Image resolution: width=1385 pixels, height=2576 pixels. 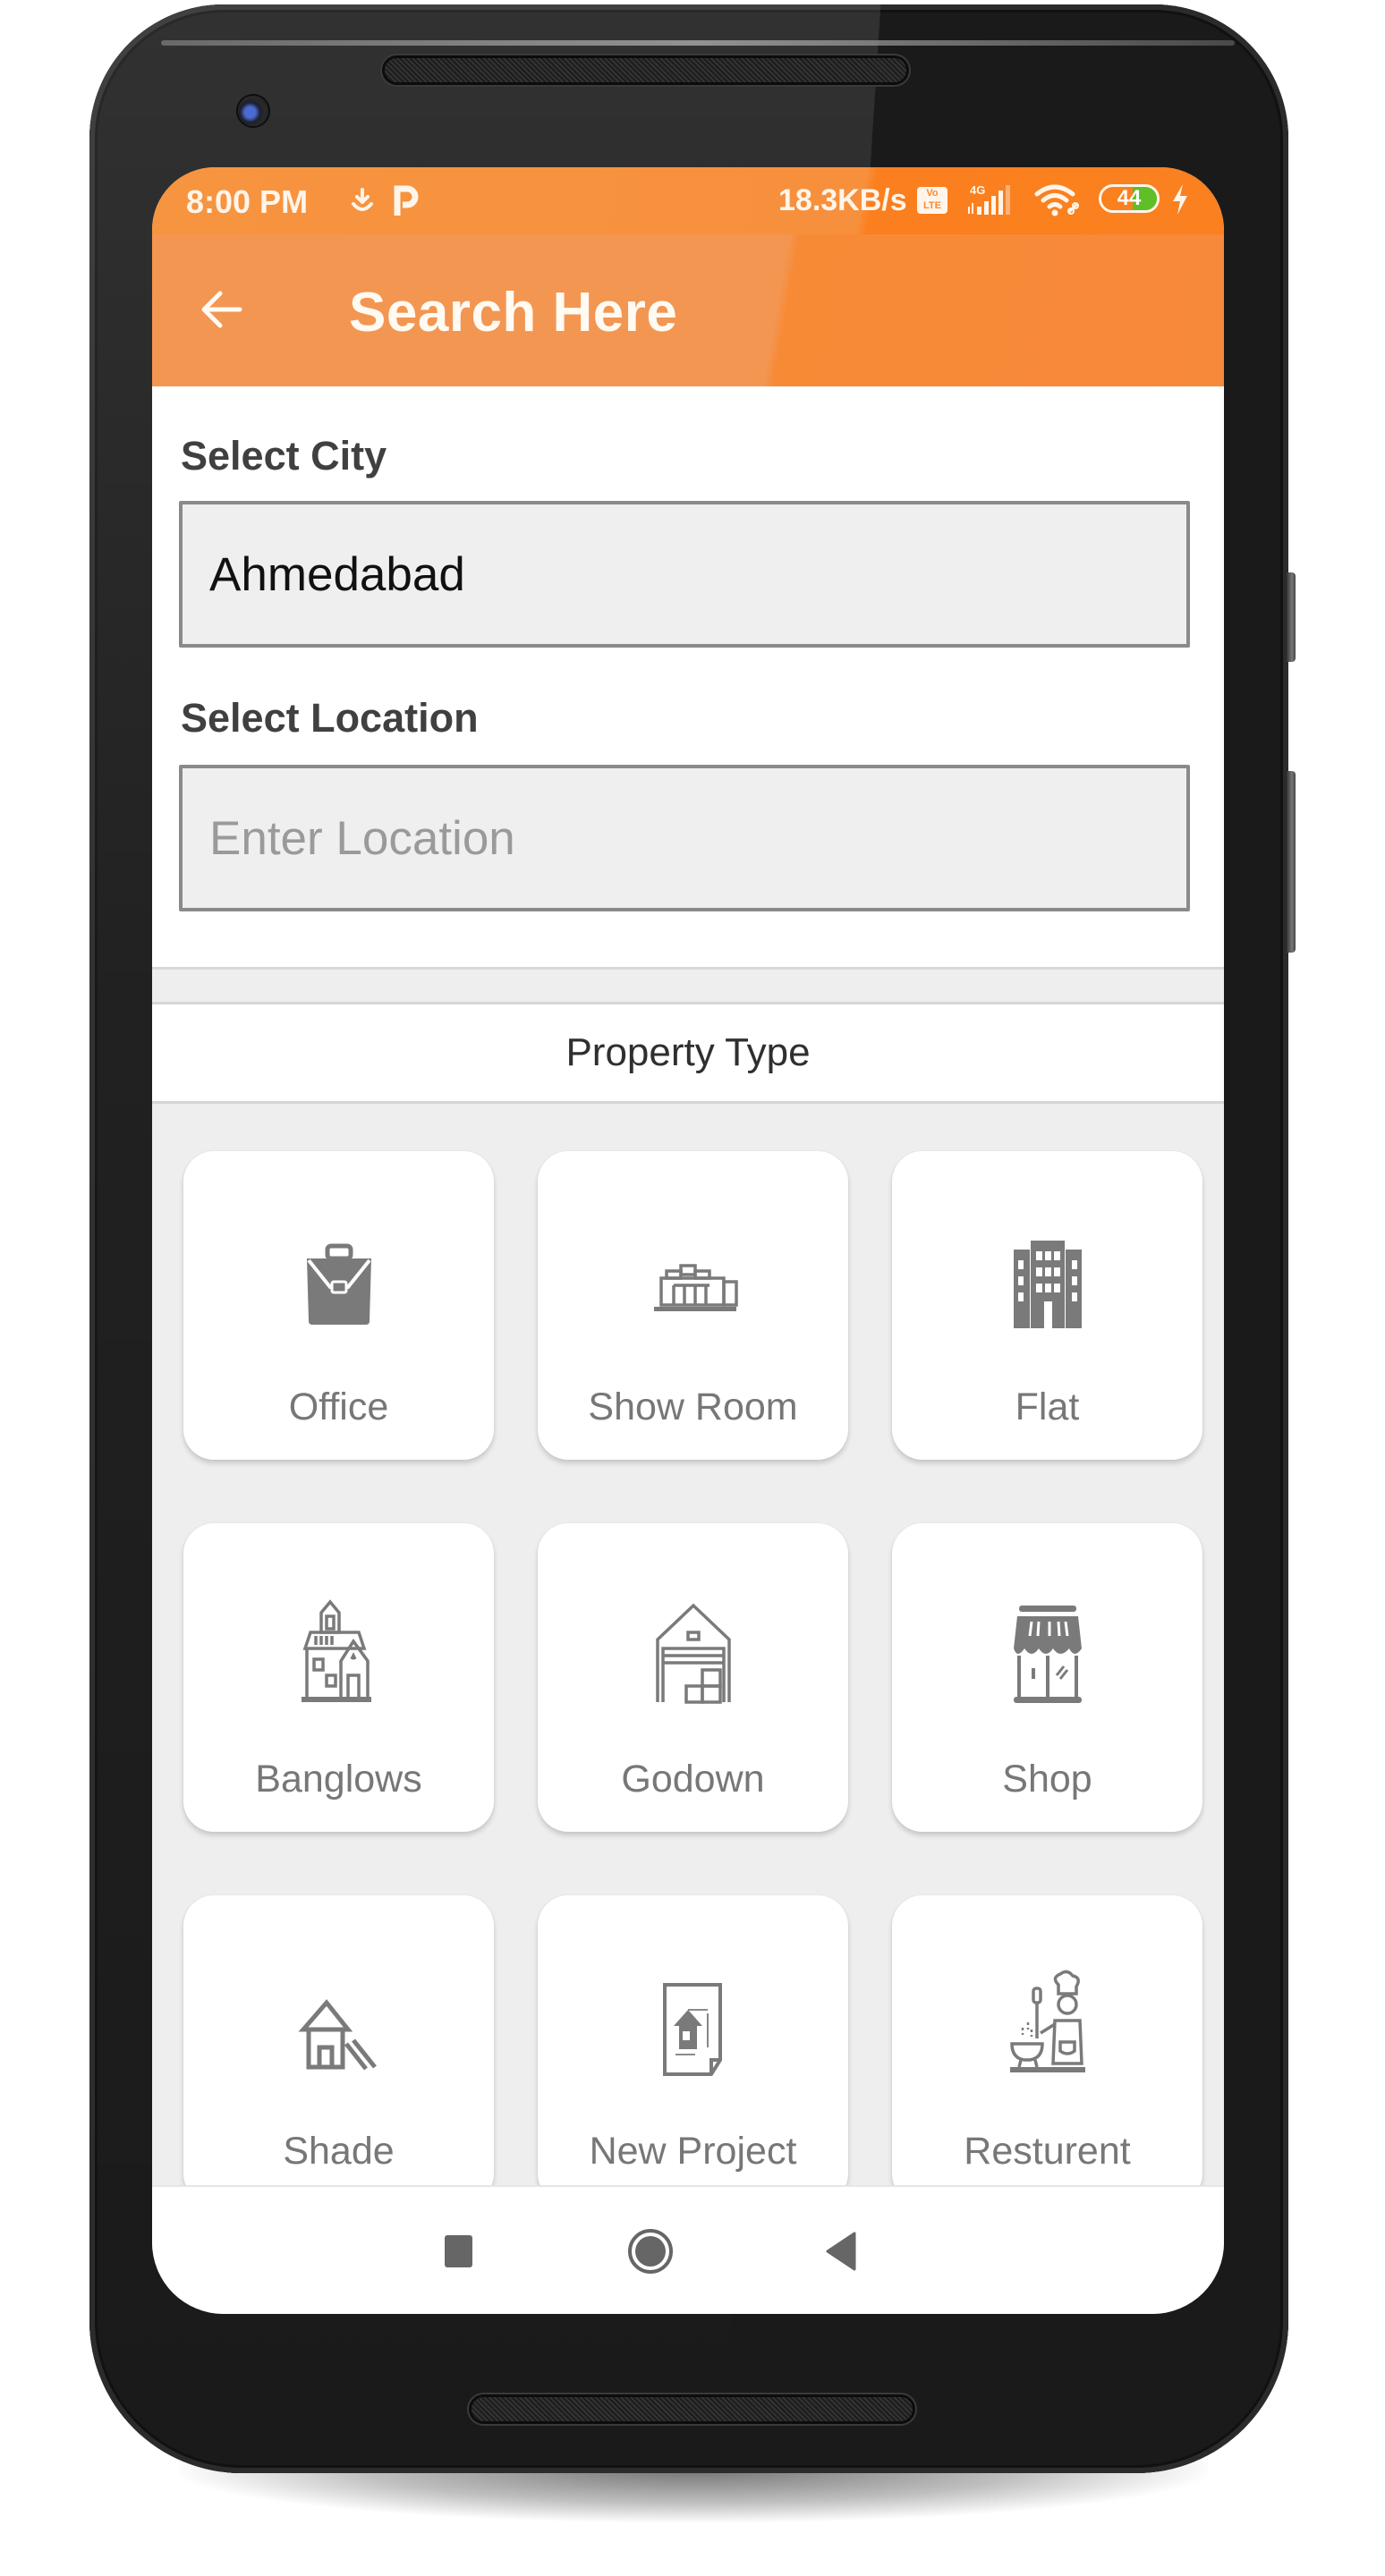 I want to click on arrow-left-icon, so click(x=222, y=309).